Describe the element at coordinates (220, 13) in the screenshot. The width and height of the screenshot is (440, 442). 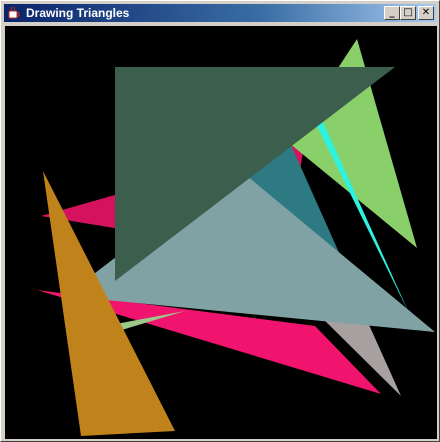
I see `title-bar: Drawing Triangles _ □ ✕` at that location.